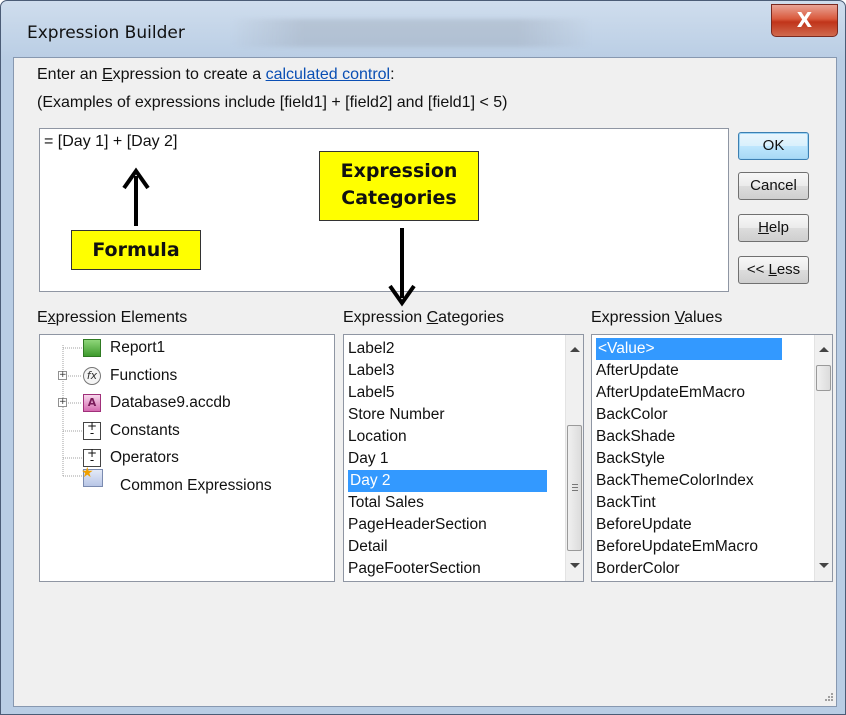 Image resolution: width=846 pixels, height=715 pixels. Describe the element at coordinates (703, 317) in the screenshot. I see `label-text: alues` at that location.